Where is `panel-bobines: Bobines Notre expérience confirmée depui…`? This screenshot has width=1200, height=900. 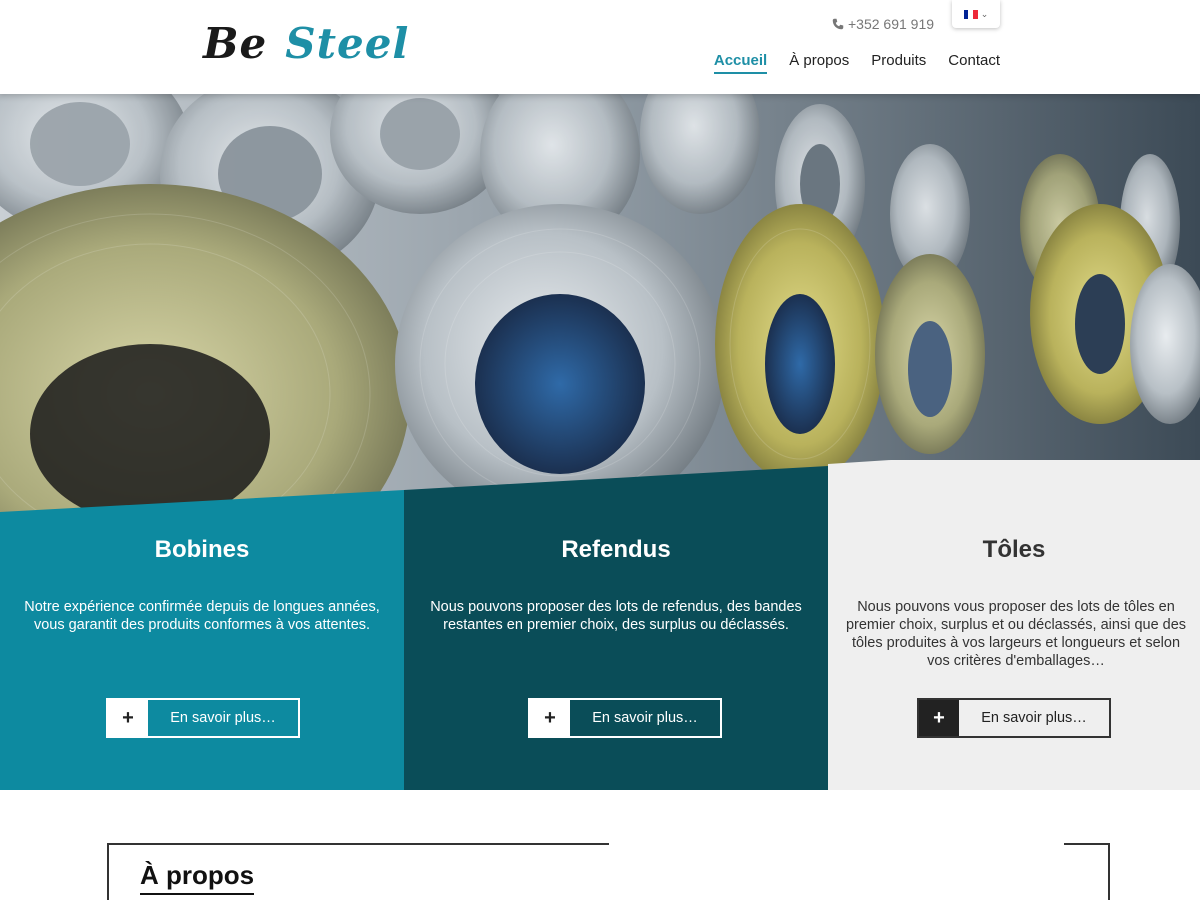 panel-bobines: Bobines Notre expérience confirmée depui… is located at coordinates (202, 640).